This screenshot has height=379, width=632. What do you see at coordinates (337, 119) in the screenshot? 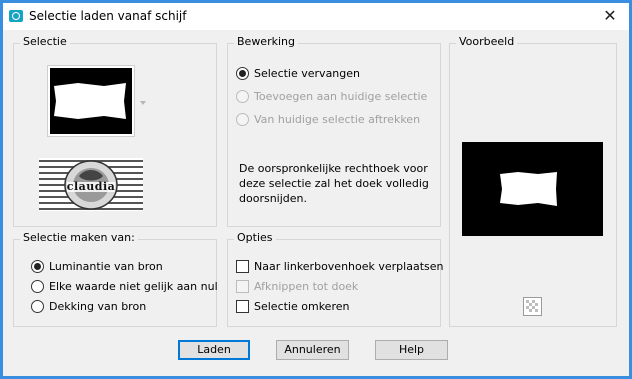
I see `radio-label: Van huidige selectie aftrekken` at bounding box center [337, 119].